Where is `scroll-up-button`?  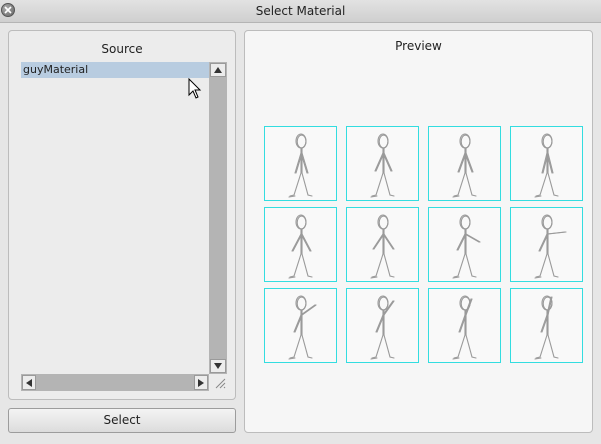 scroll-up-button is located at coordinates (218, 70).